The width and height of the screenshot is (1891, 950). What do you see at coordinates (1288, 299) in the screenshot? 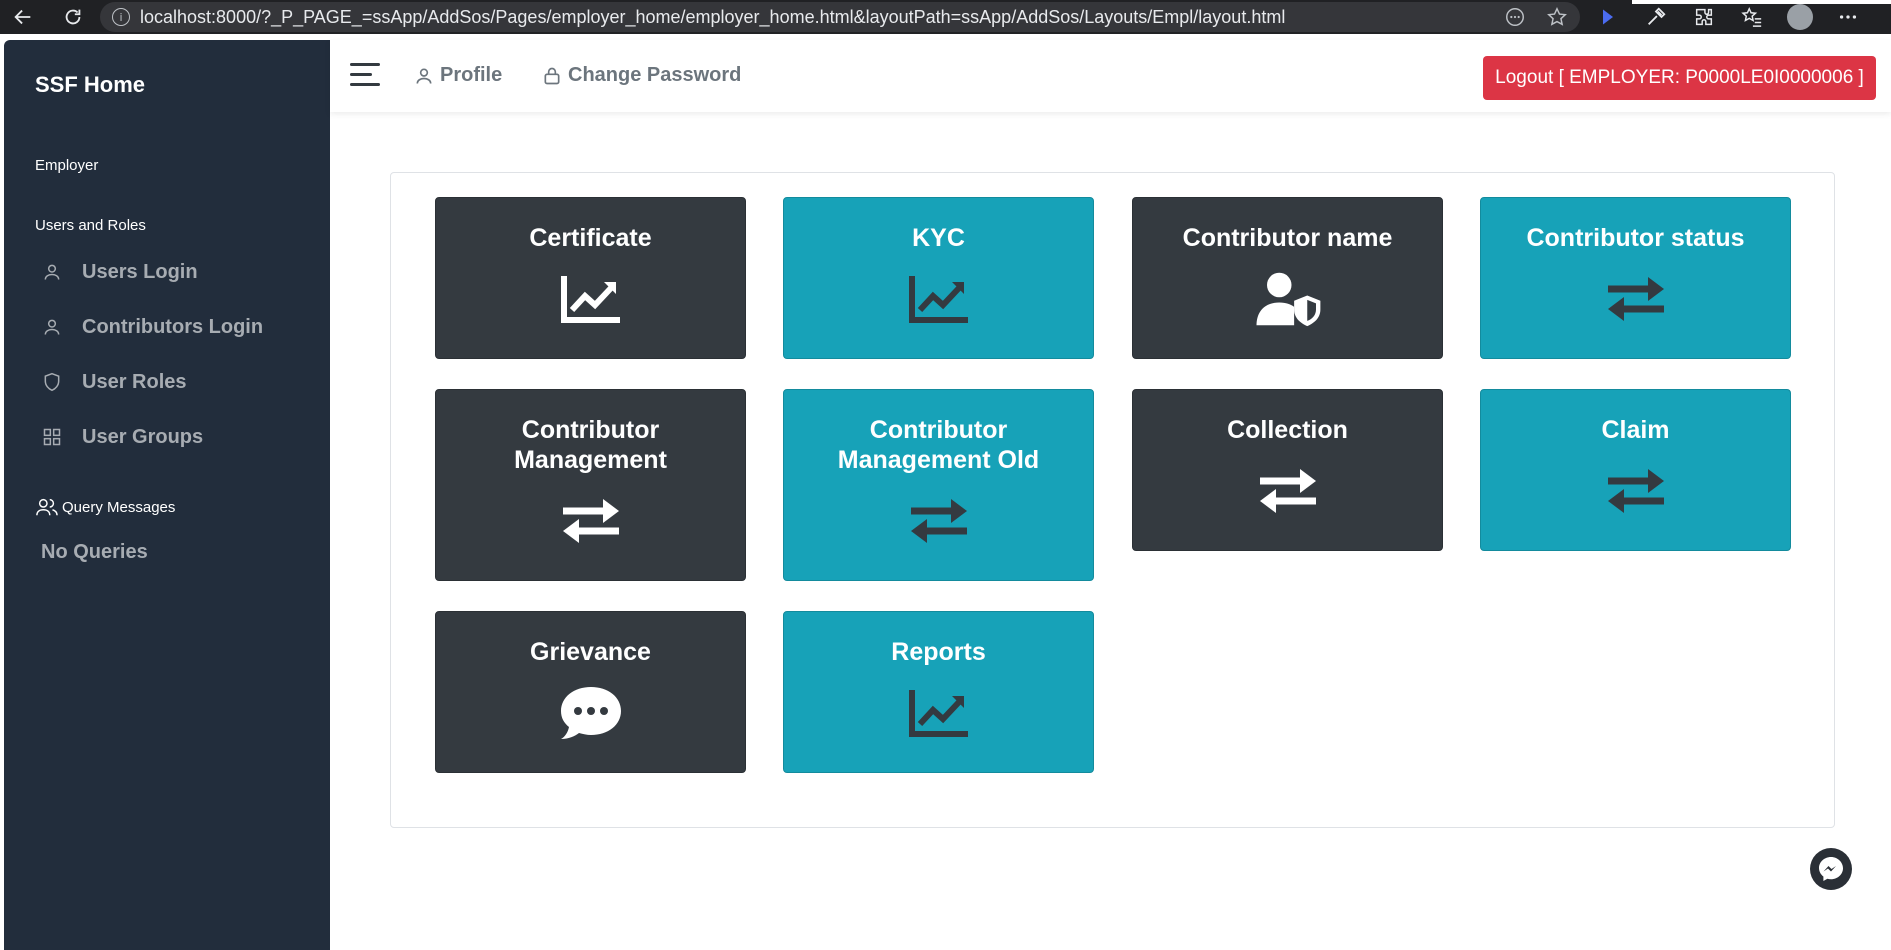
I see `user-shield-icon` at bounding box center [1288, 299].